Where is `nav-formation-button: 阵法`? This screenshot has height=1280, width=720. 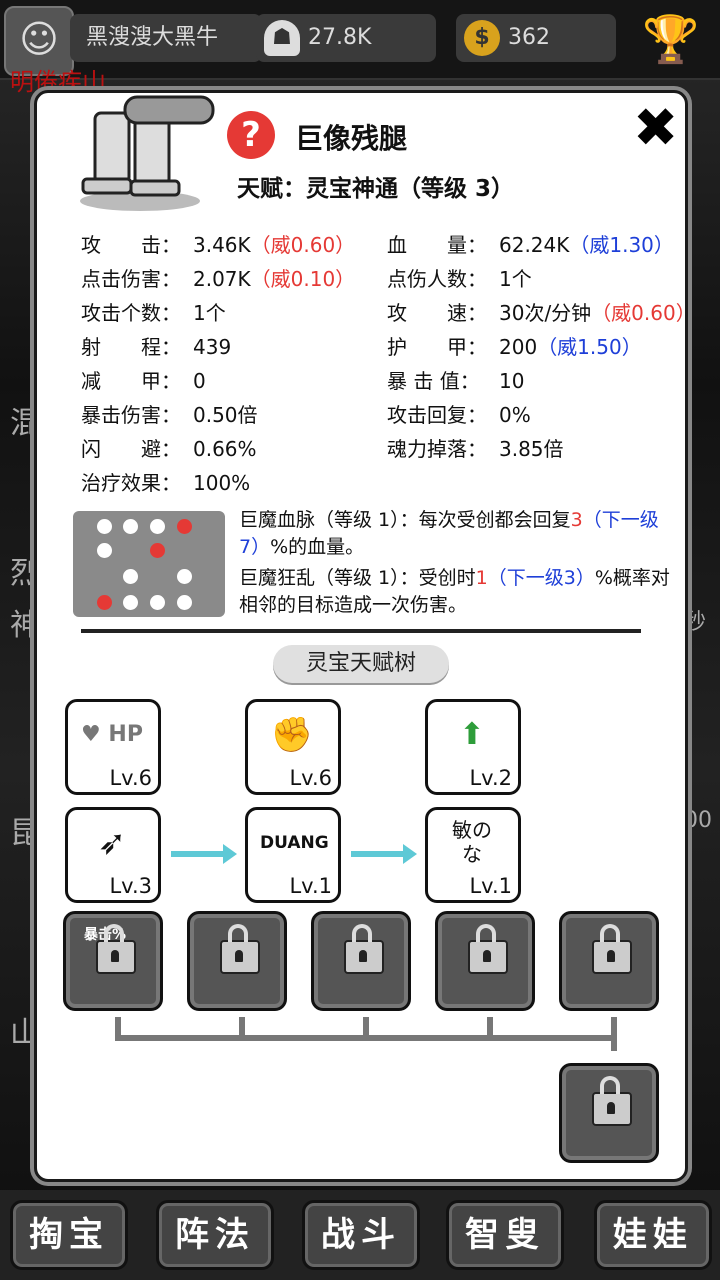
nav-formation-button: 阵法 is located at coordinates (215, 1235).